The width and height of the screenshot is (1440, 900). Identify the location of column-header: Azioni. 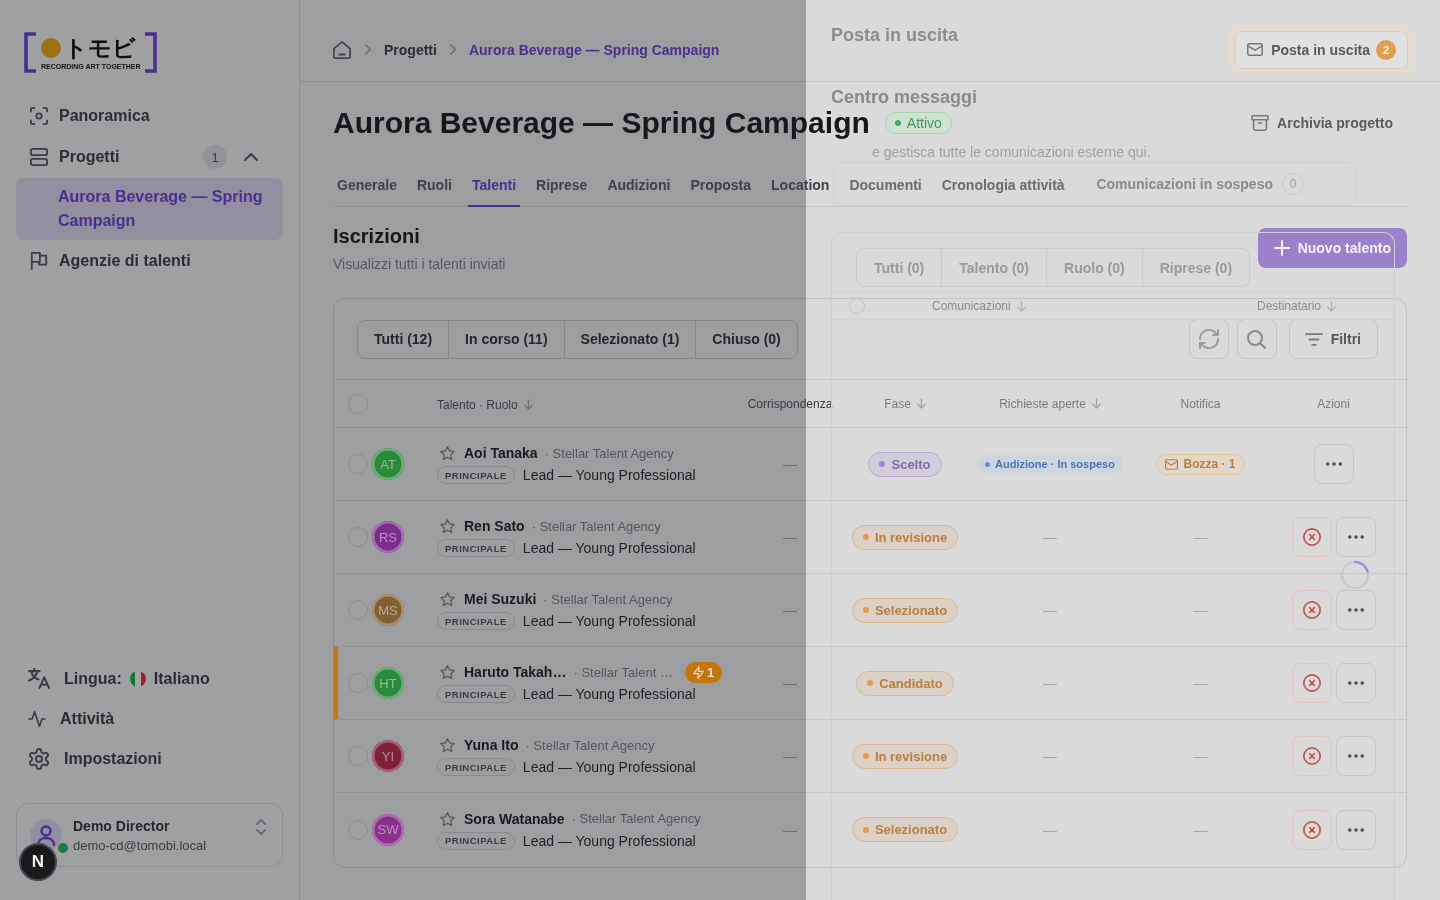
(1333, 403).